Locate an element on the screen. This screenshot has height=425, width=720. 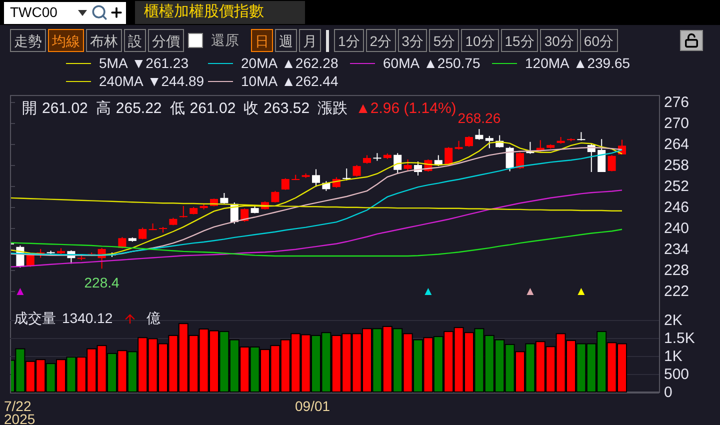
y-axis-label: 246 is located at coordinates (677, 207).